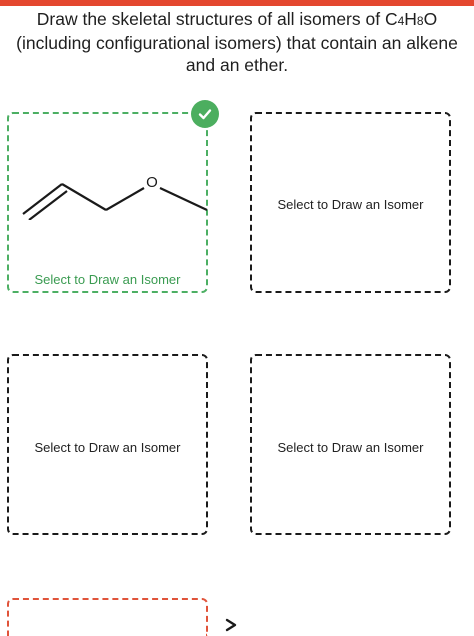 This screenshot has width=474, height=636. Describe the element at coordinates (232, 624) in the screenshot. I see `chevron-down-icon` at that location.